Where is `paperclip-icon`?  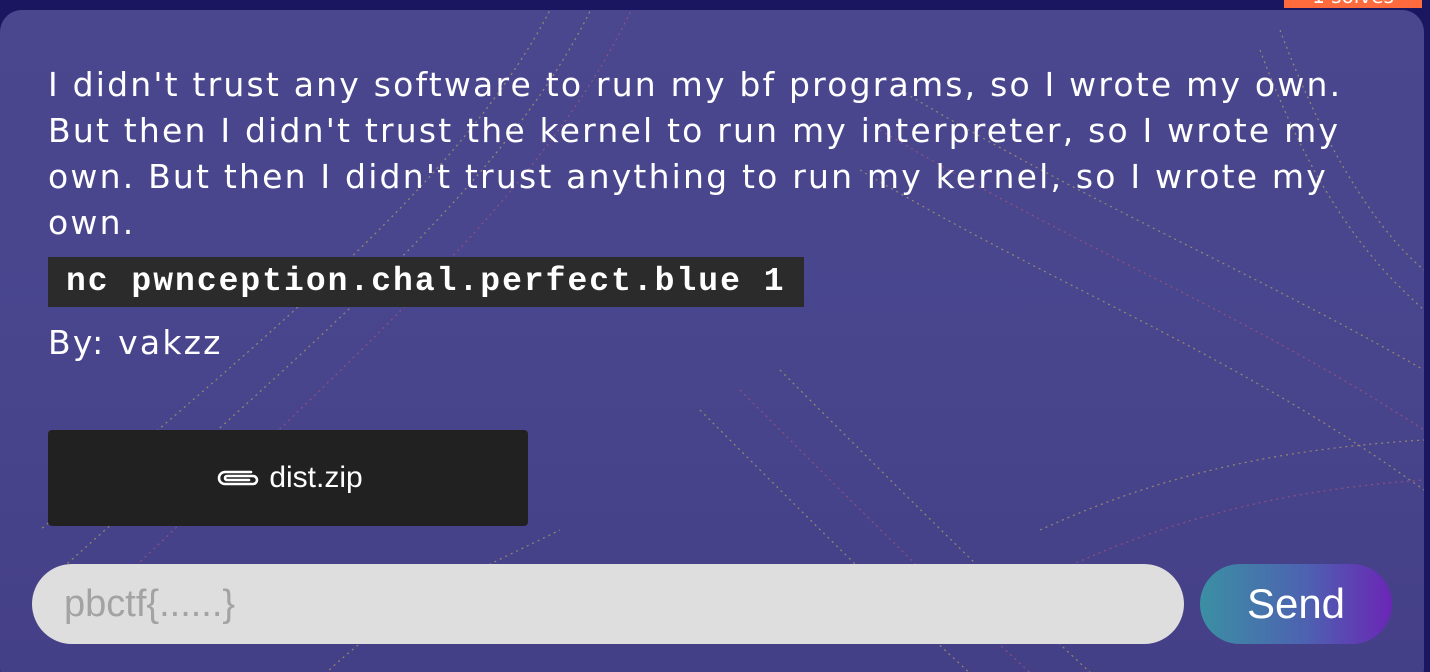
paperclip-icon is located at coordinates (238, 478).